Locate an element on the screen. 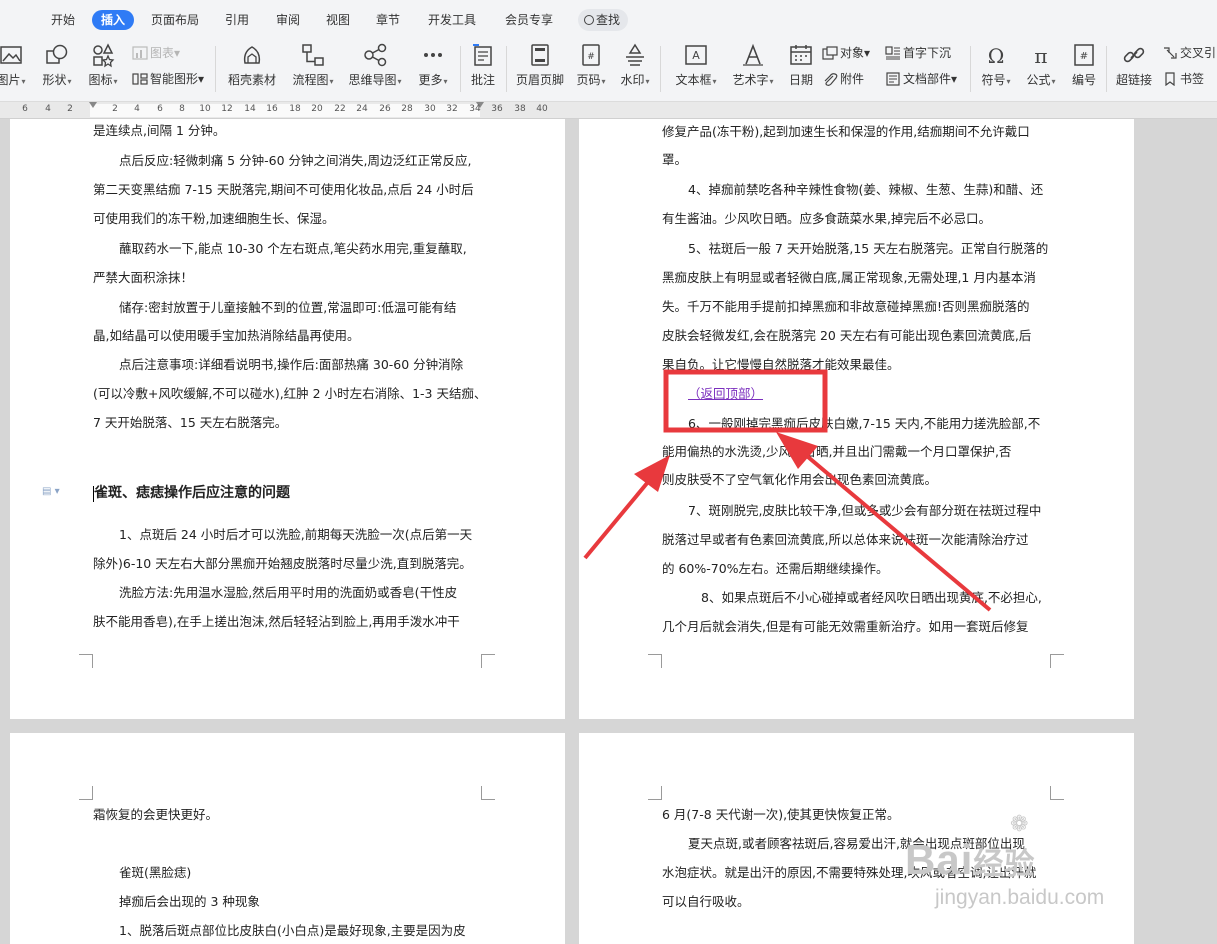  drop-cap-icon is located at coordinates (892, 53).